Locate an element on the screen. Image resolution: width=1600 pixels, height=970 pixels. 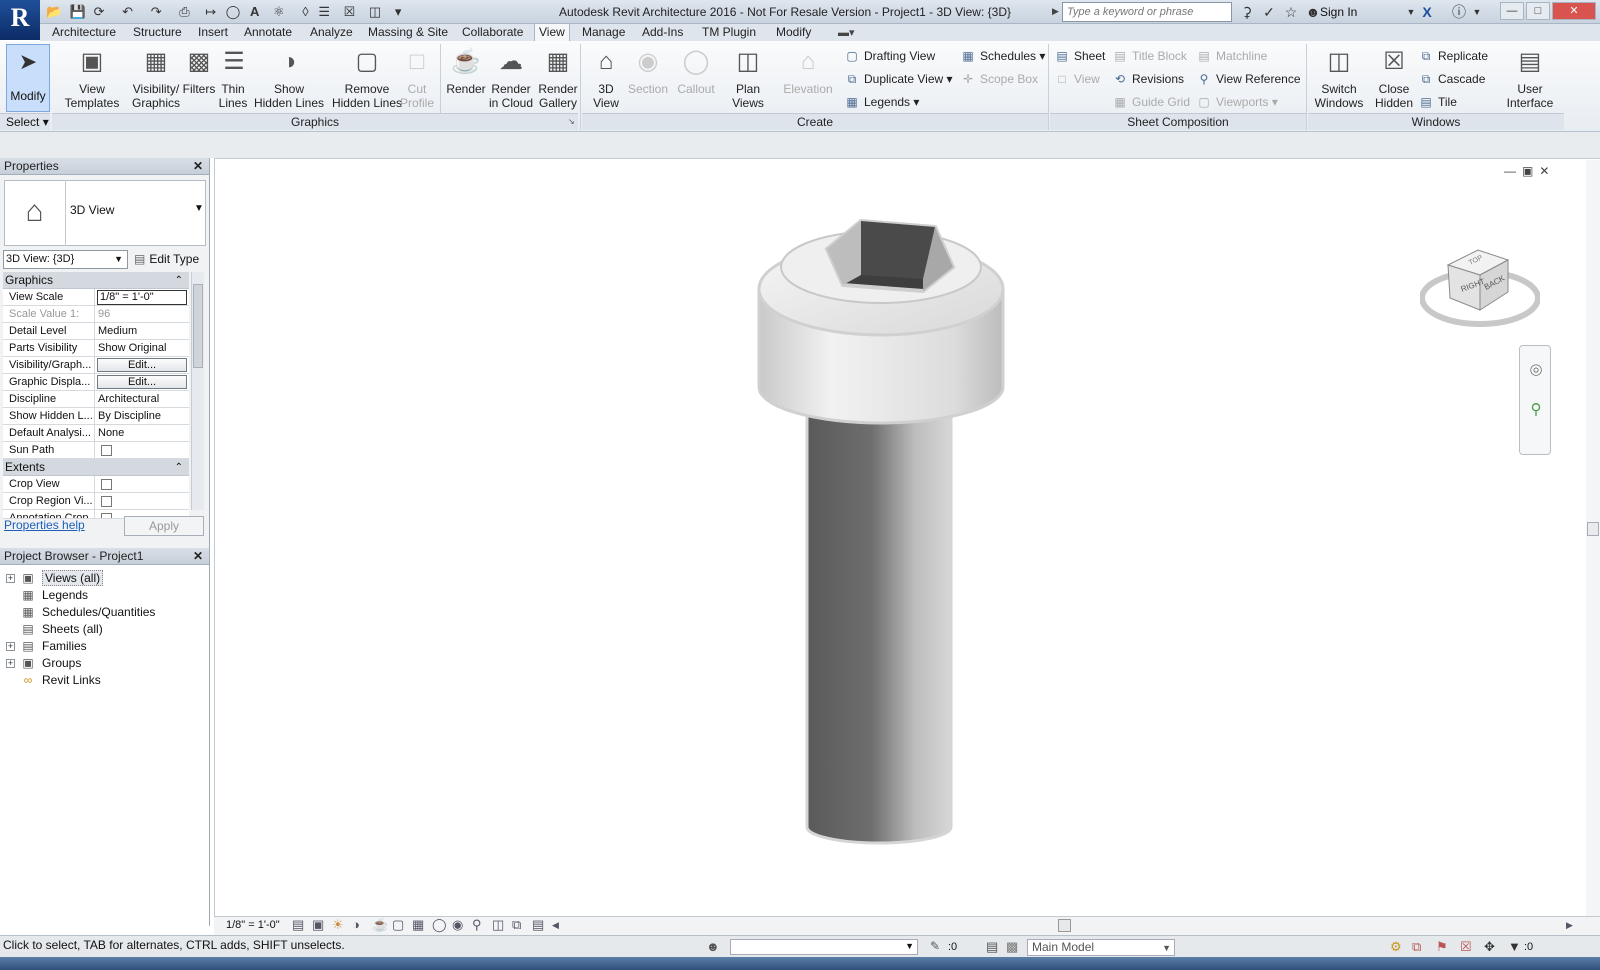
sheet-composition-panel-label: Sheet Composition is located at coordinates (1178, 121).